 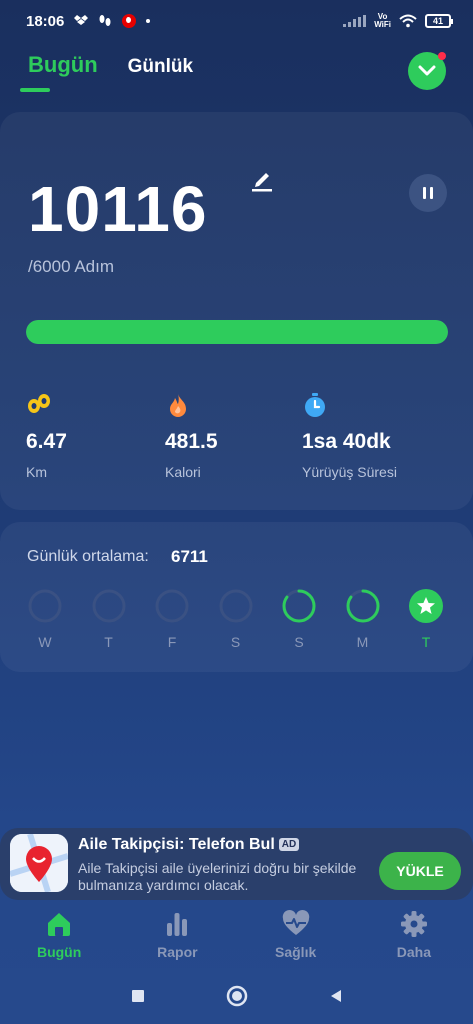 What do you see at coordinates (36, 472) in the screenshot?
I see `distance-label: Km` at bounding box center [36, 472].